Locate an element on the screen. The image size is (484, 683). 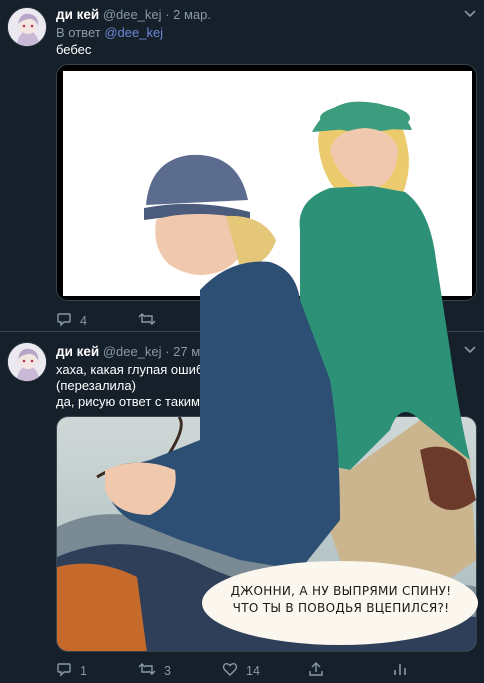
speech-line-2: ЧТО ТЫ В ПОВОДЬЯ ВЦЕПИЛСЯ?! is located at coordinates (341, 608).